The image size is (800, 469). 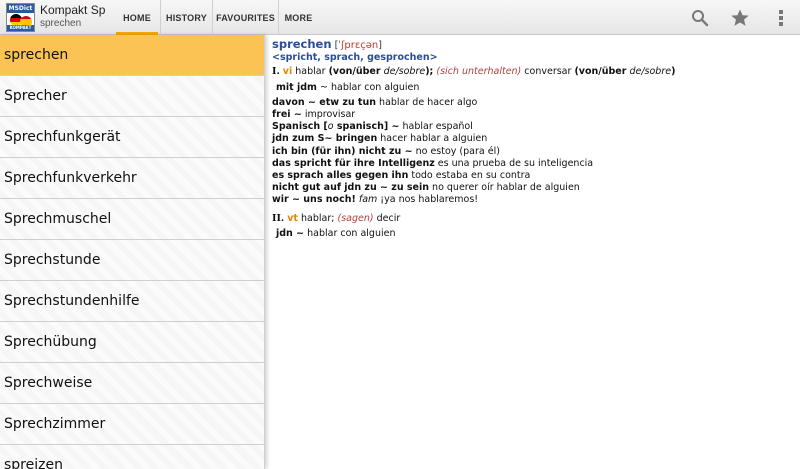 What do you see at coordinates (351, 188) in the screenshot?
I see `example-de: nicht gut auf jdn zu ~ zu sein` at bounding box center [351, 188].